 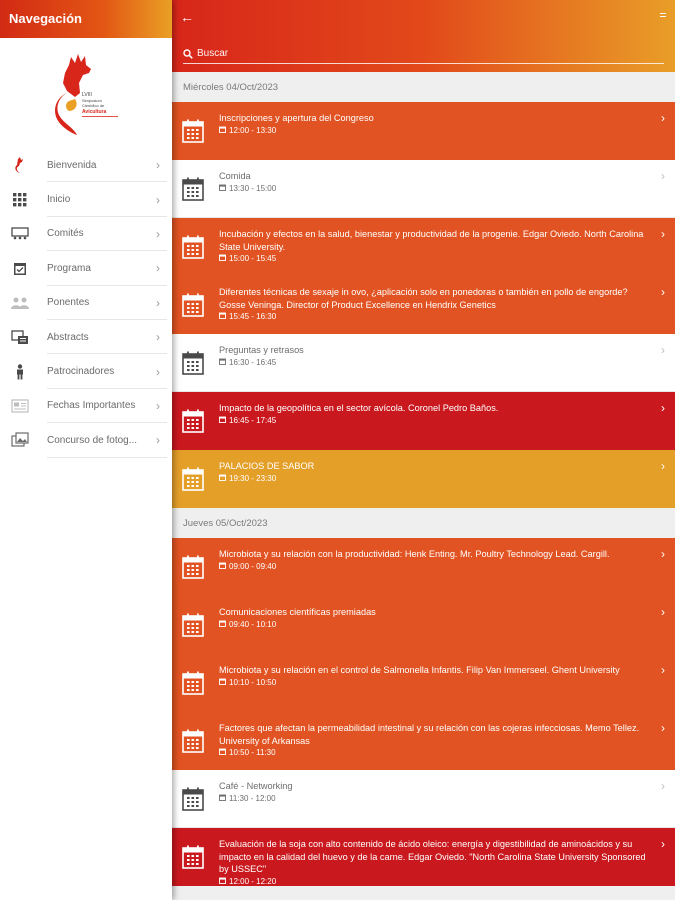 What do you see at coordinates (20, 371) in the screenshot?
I see `person-icon` at bounding box center [20, 371].